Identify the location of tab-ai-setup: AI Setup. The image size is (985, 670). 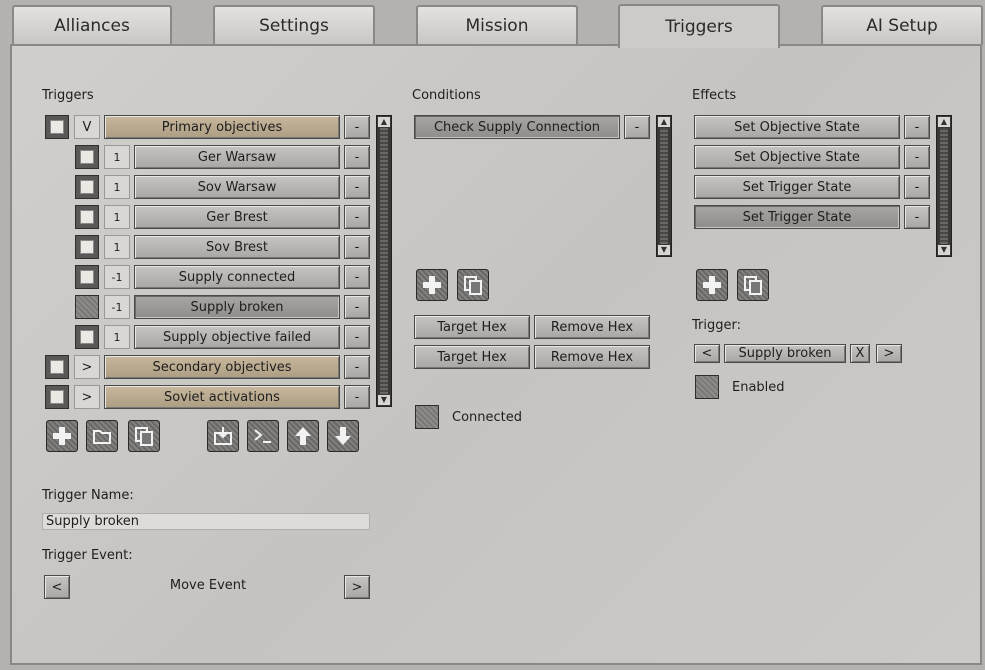
(902, 25).